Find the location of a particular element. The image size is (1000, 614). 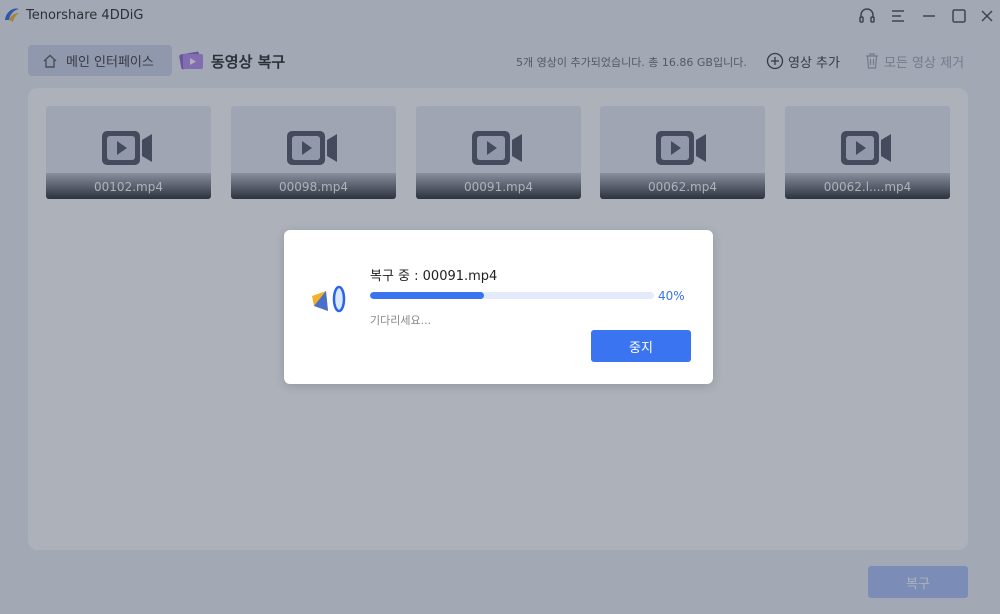

progress-bar is located at coordinates (512, 295).